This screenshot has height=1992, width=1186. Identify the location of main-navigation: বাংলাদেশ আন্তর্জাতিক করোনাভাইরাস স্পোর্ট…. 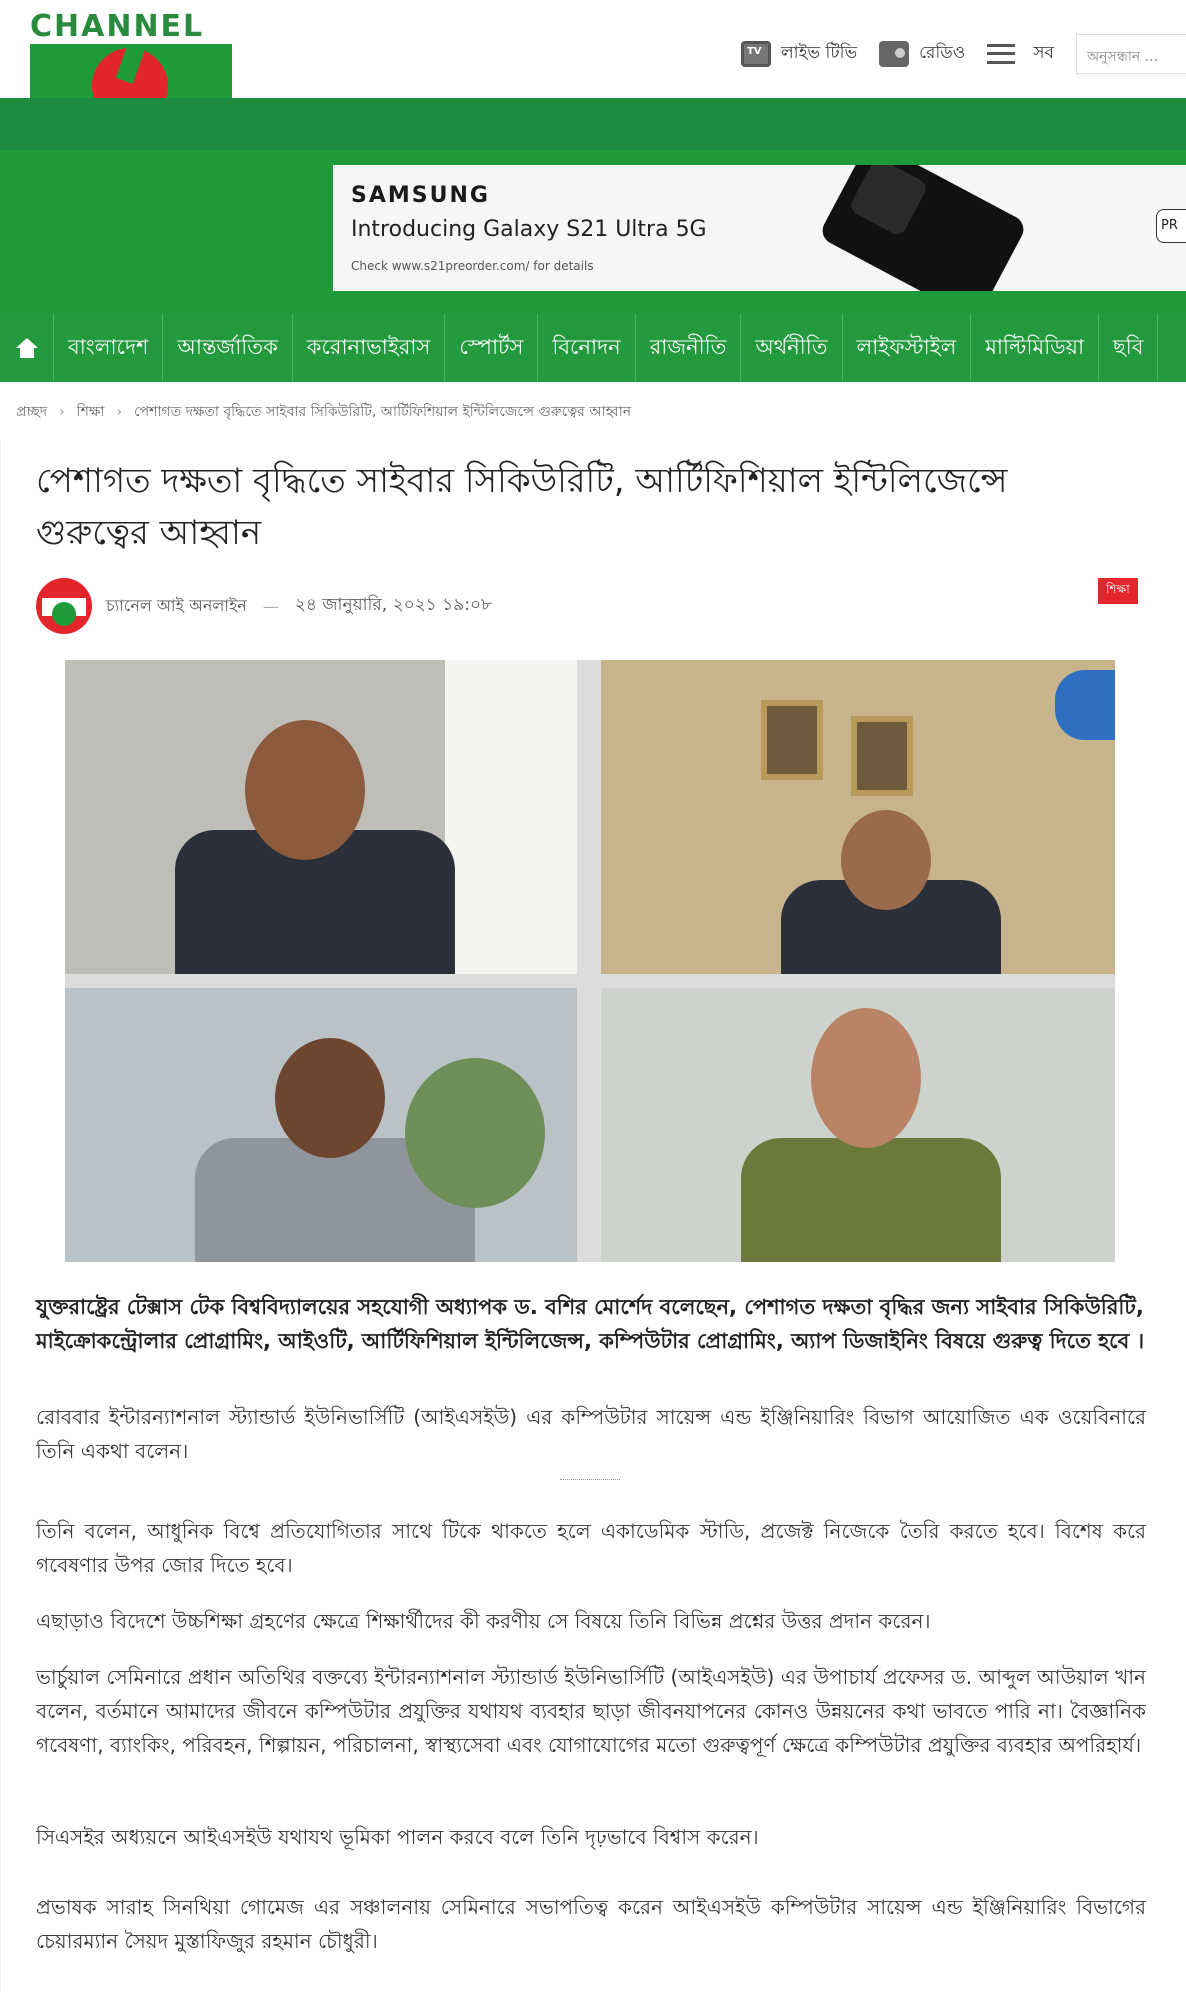
(593, 348).